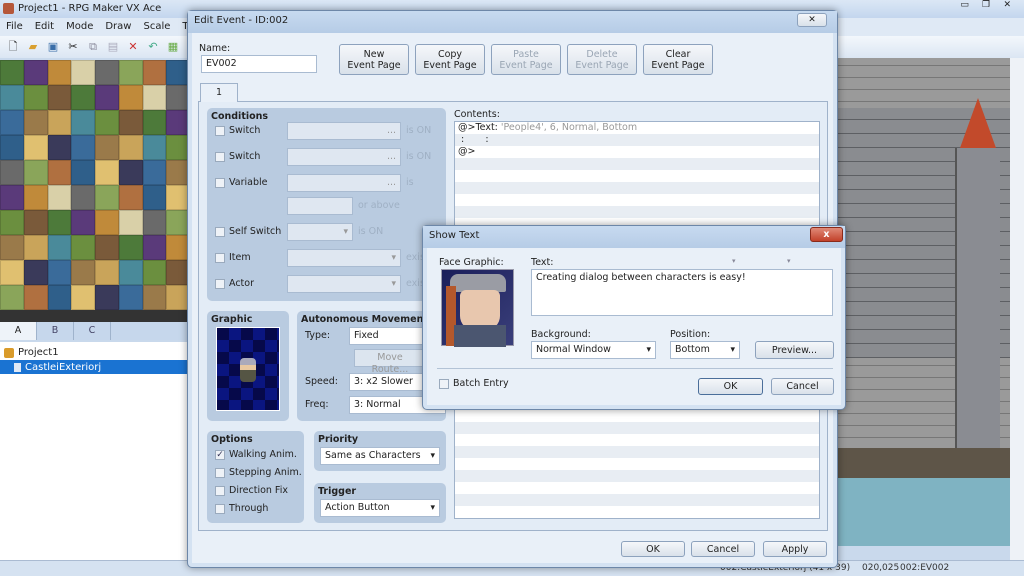  What do you see at coordinates (44, 27) in the screenshot?
I see `menu-edit: Edit` at bounding box center [44, 27].